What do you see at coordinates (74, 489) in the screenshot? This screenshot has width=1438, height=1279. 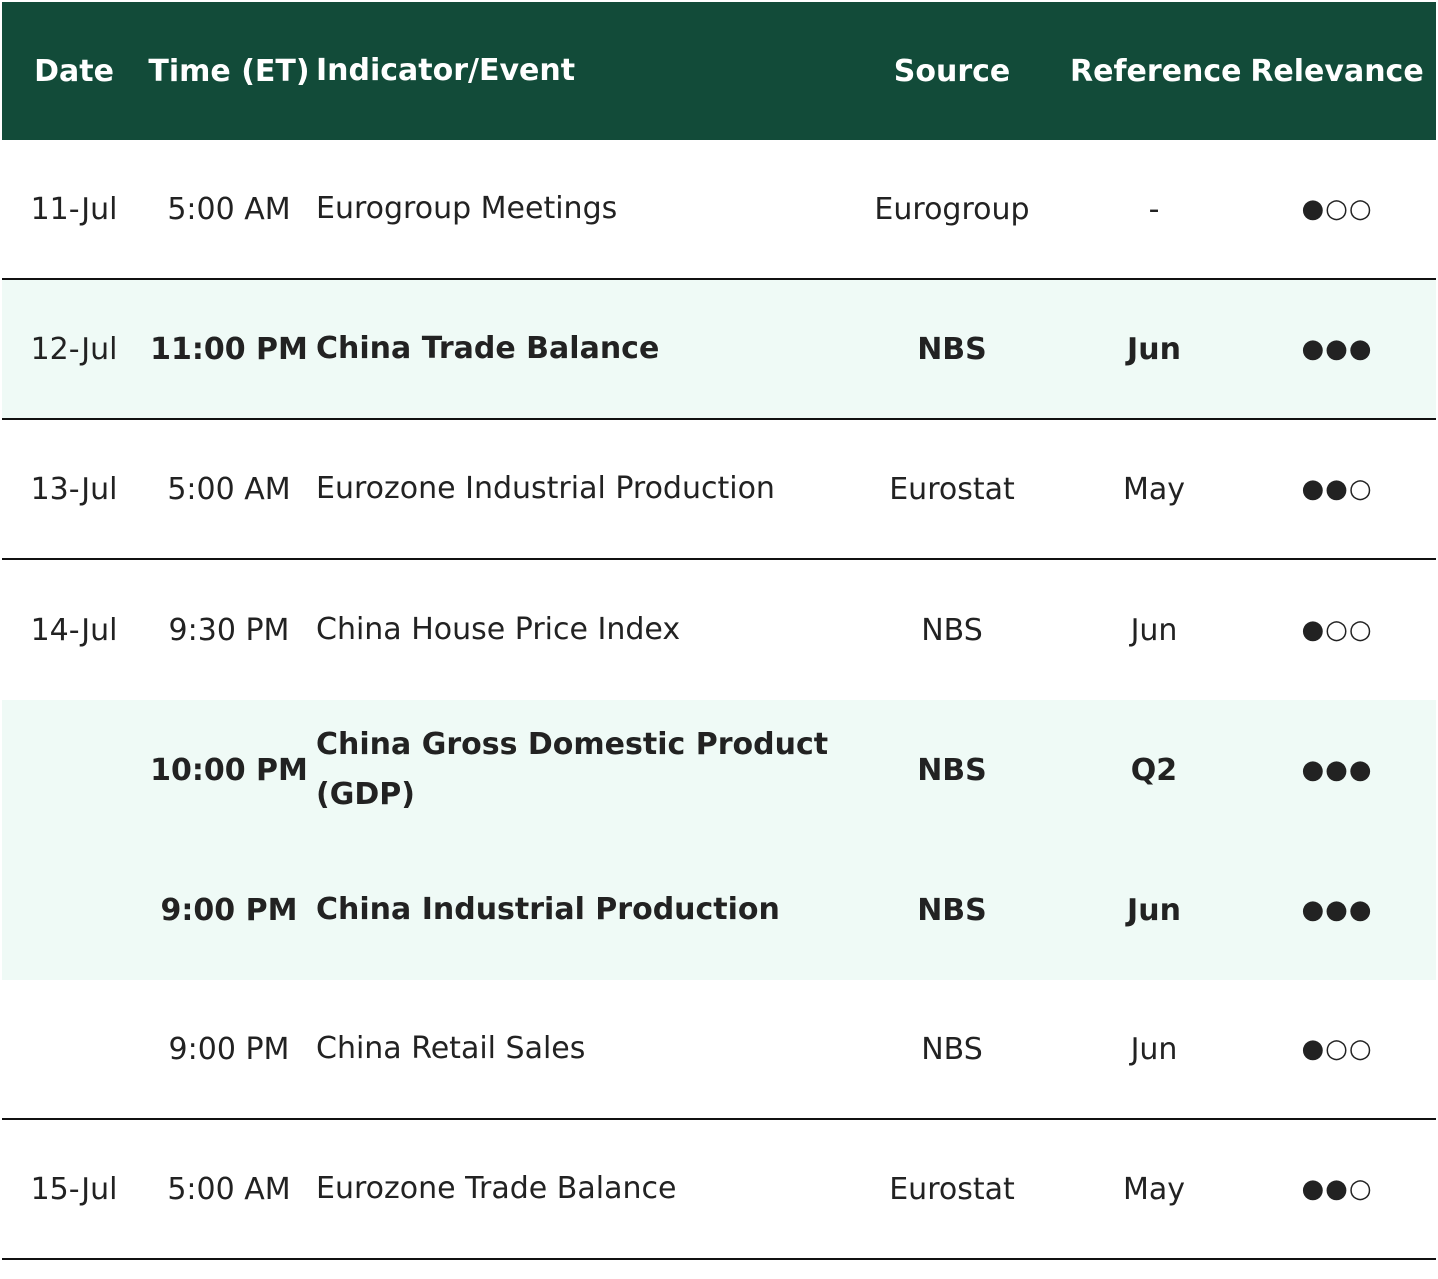 I see `row-date: 13-Jul` at bounding box center [74, 489].